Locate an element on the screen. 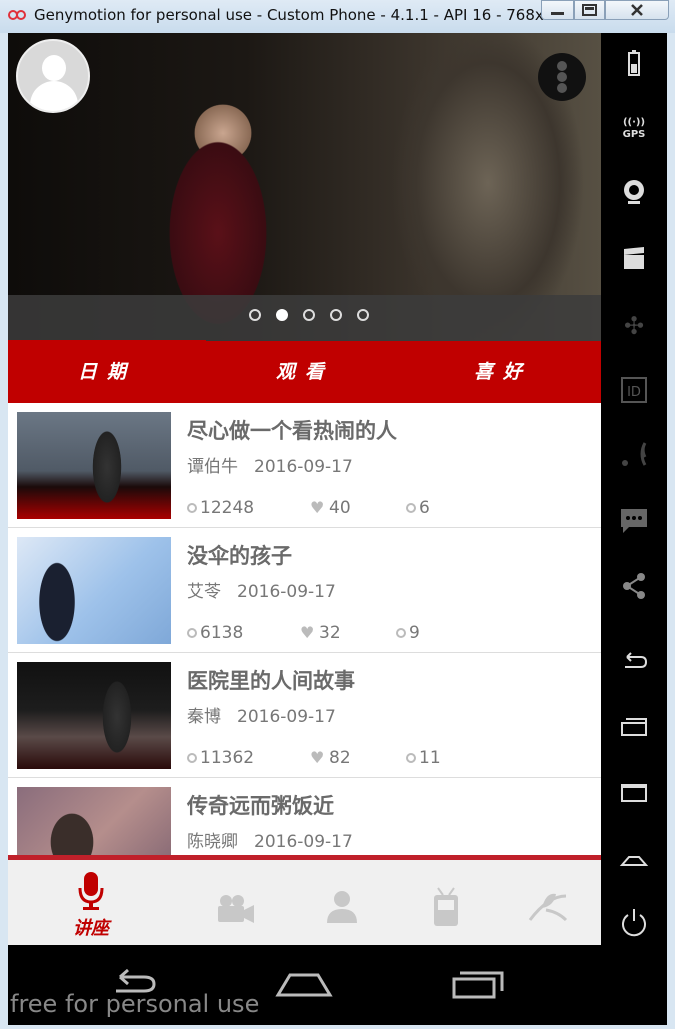 Image resolution: width=675 pixels, height=1029 pixels. comment-count: 11 is located at coordinates (423, 758).